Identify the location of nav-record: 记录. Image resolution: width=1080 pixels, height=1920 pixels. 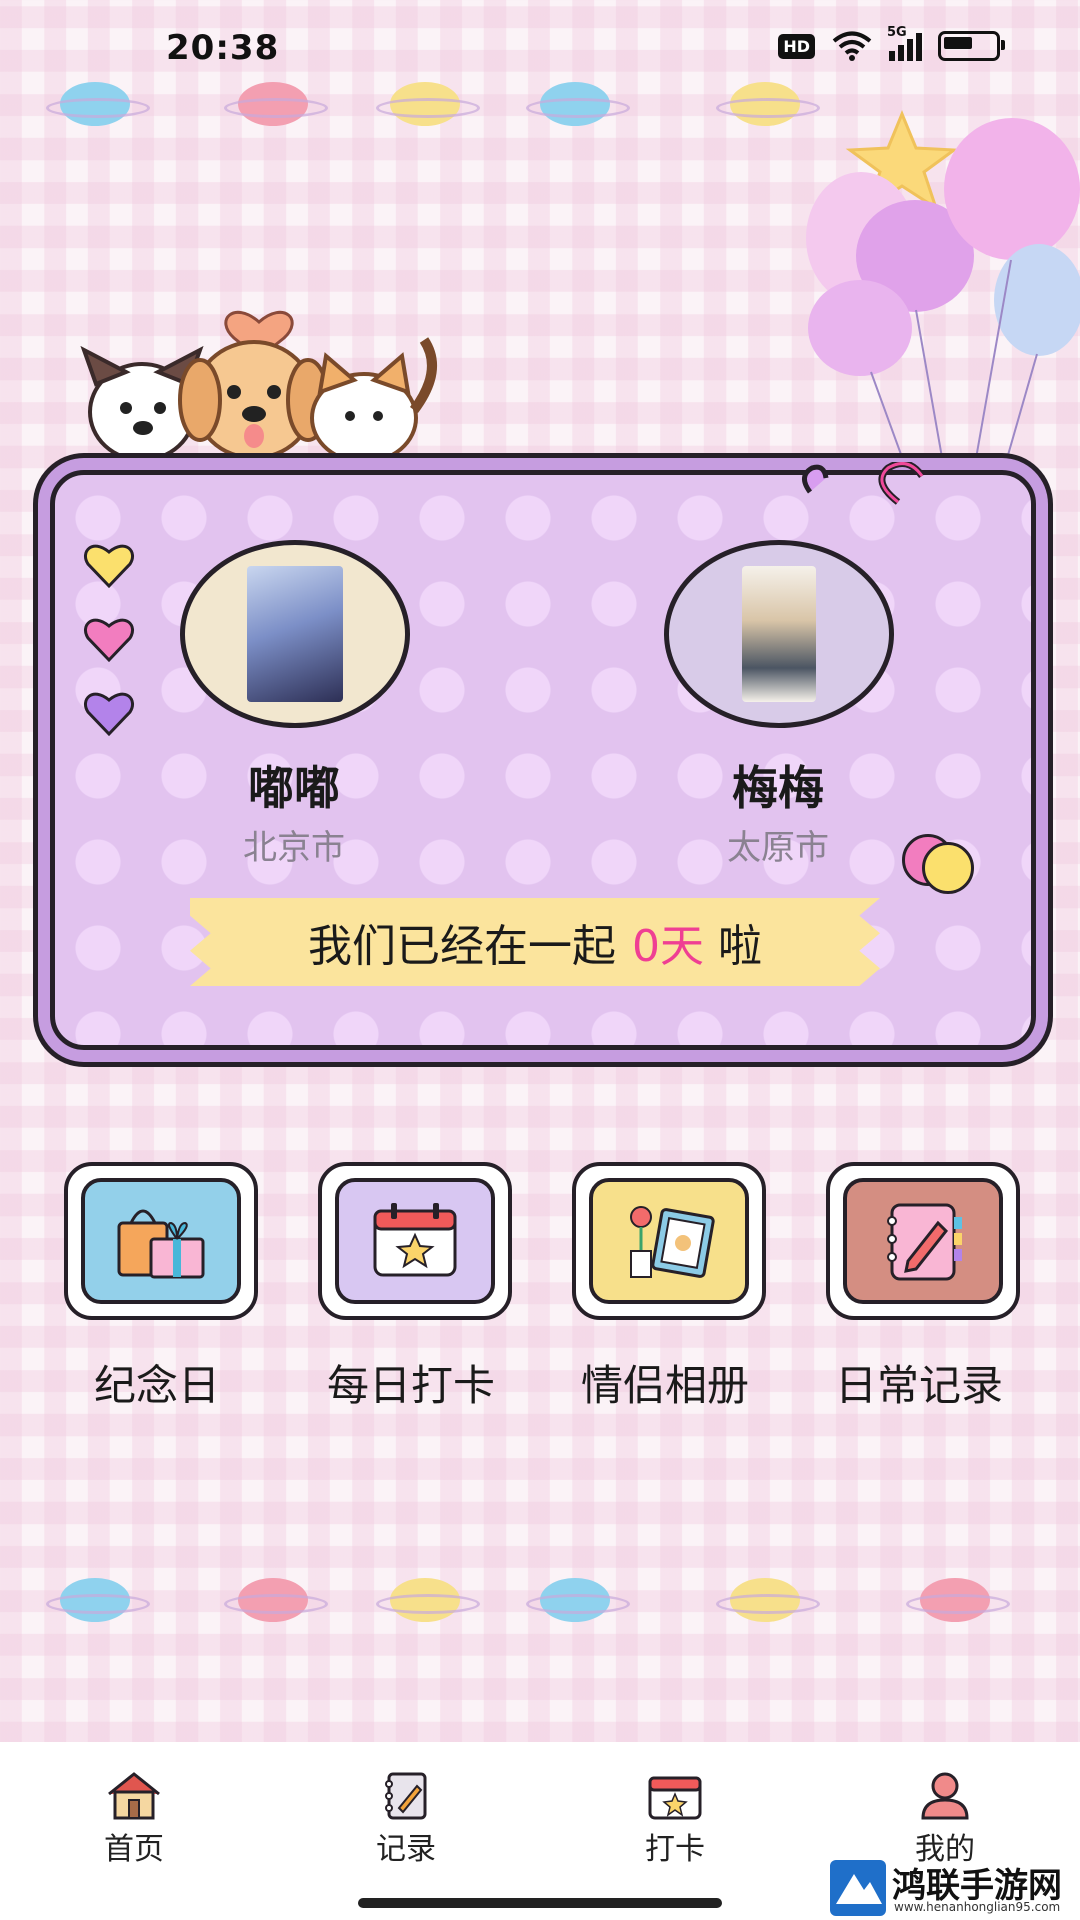
(406, 1819).